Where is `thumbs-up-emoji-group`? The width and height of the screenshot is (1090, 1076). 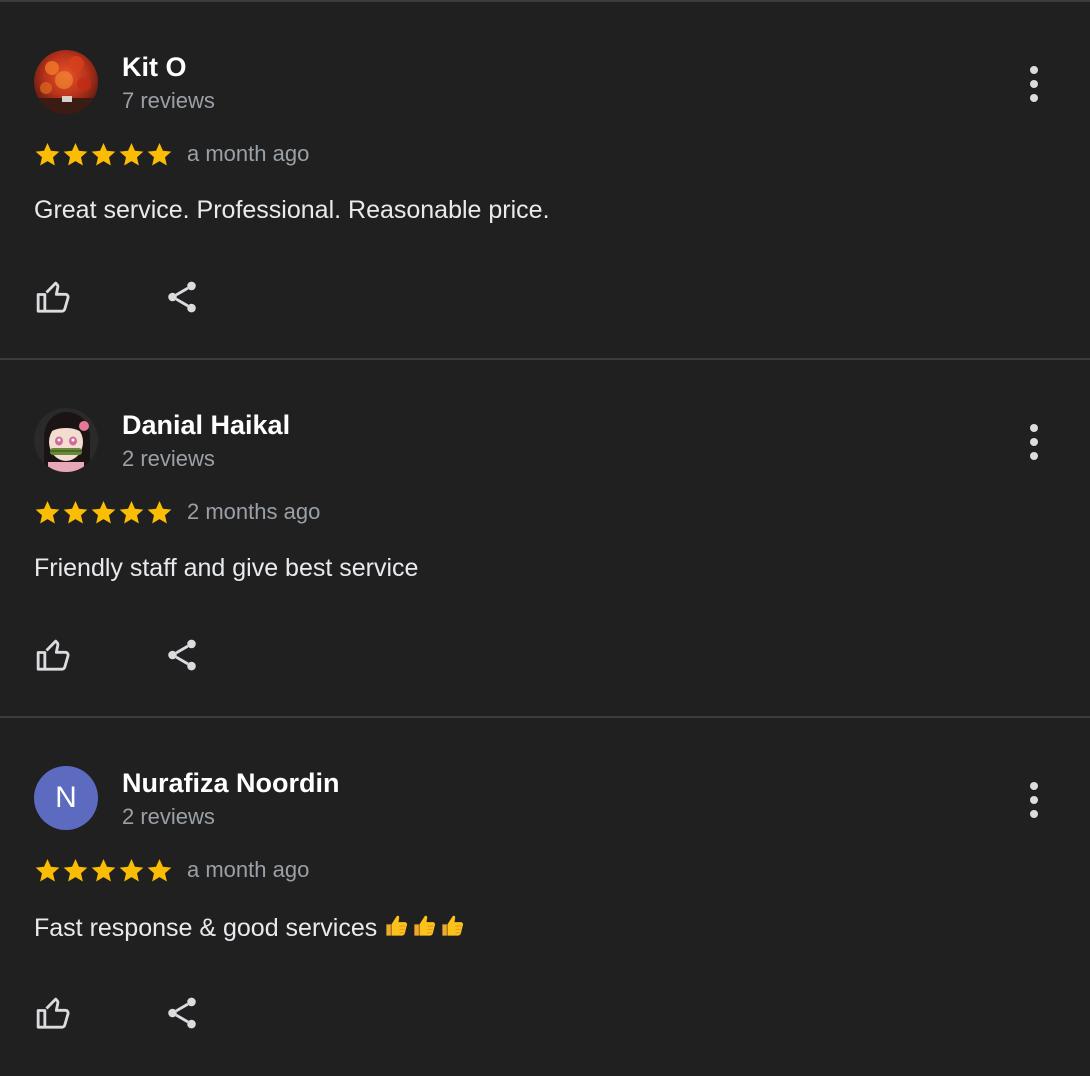
thumbs-up-emoji-group is located at coordinates (425, 925).